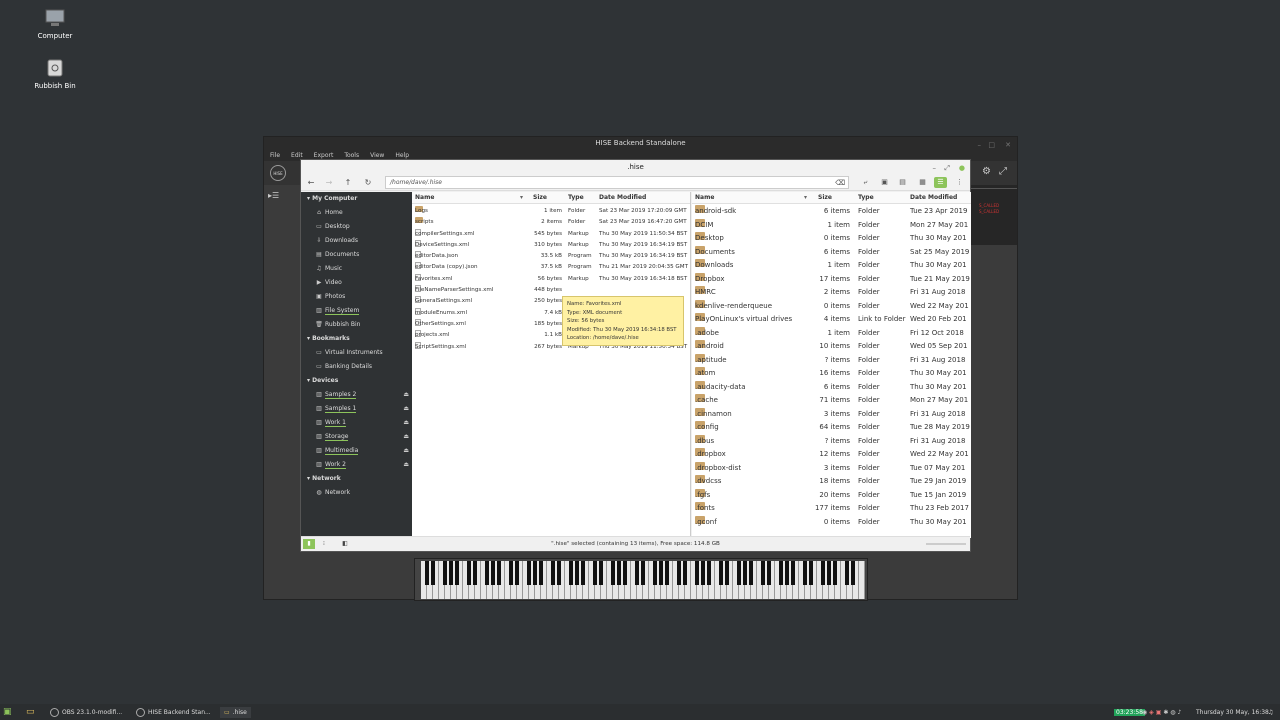 This screenshot has height=720, width=1280. Describe the element at coordinates (275, 155) in the screenshot. I see `menu-file: File` at that location.